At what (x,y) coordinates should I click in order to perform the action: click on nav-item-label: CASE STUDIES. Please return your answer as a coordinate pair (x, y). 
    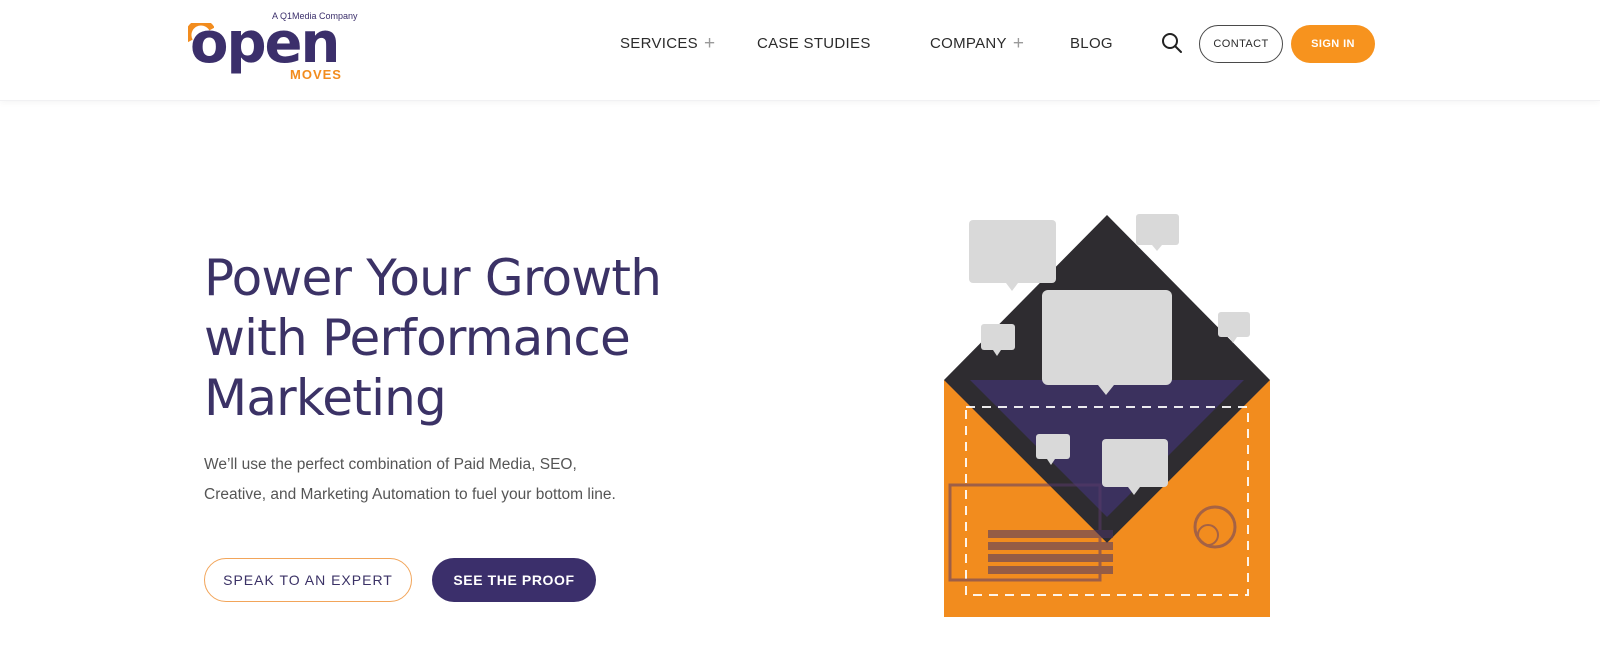
    Looking at the image, I should click on (814, 43).